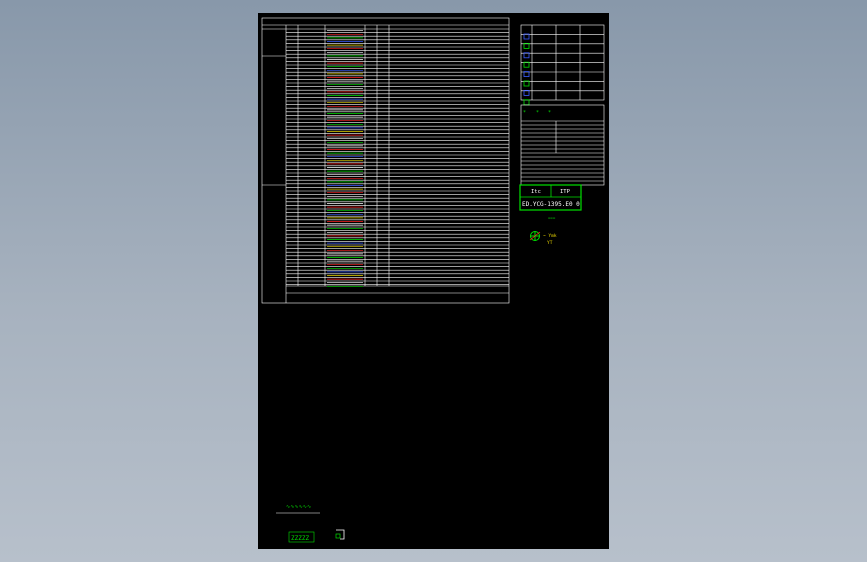 Image resolution: width=867 pixels, height=562 pixels. What do you see at coordinates (526, 69) in the screenshot?
I see `legend-symbols` at bounding box center [526, 69].